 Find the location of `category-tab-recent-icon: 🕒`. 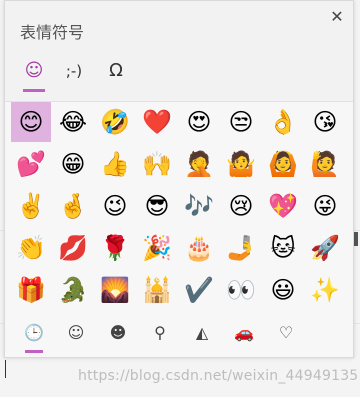

category-tab-recent-icon: 🕒 is located at coordinates (34, 335).